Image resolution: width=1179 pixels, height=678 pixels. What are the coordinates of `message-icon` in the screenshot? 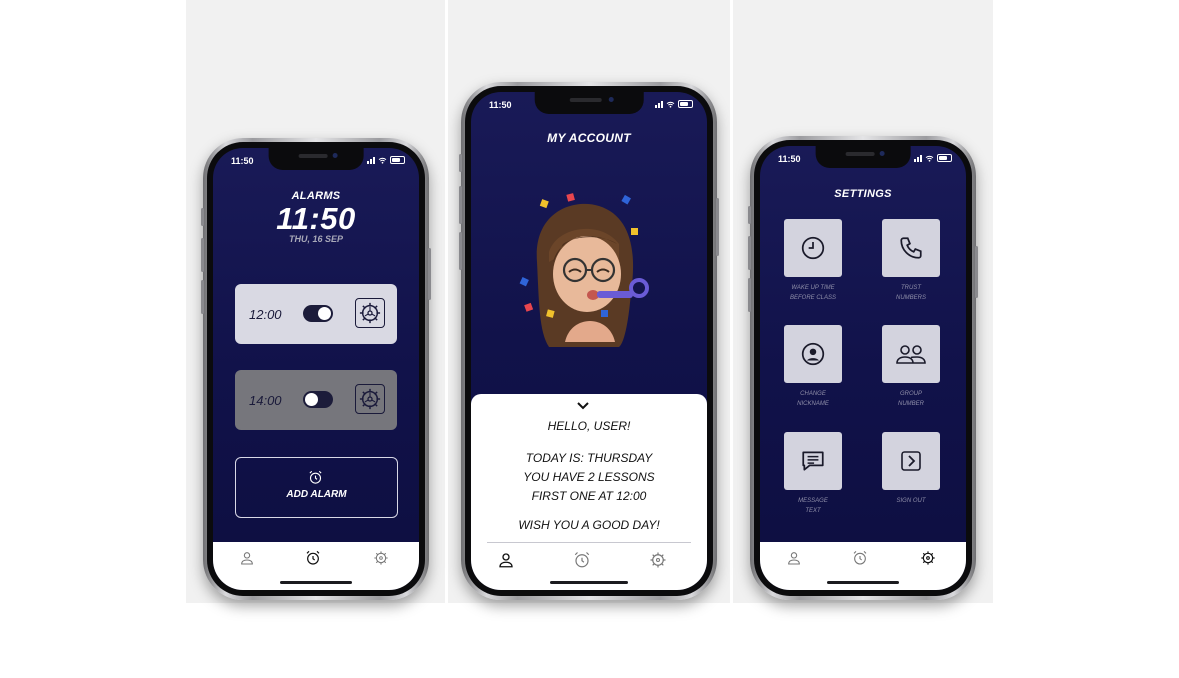 It's located at (813, 461).